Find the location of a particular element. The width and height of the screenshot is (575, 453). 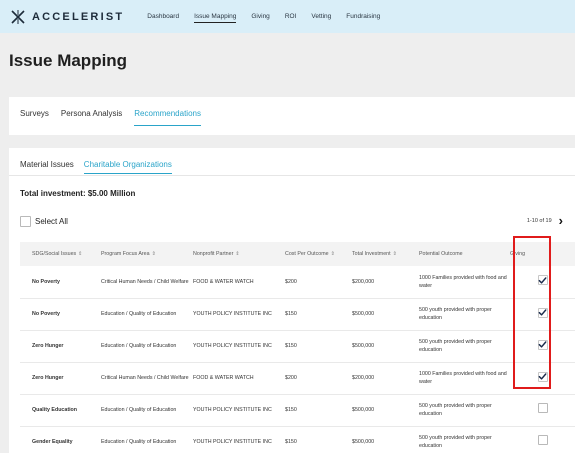

tab-bar: Surveys Persona Analysis Recommendations is located at coordinates (116, 117).